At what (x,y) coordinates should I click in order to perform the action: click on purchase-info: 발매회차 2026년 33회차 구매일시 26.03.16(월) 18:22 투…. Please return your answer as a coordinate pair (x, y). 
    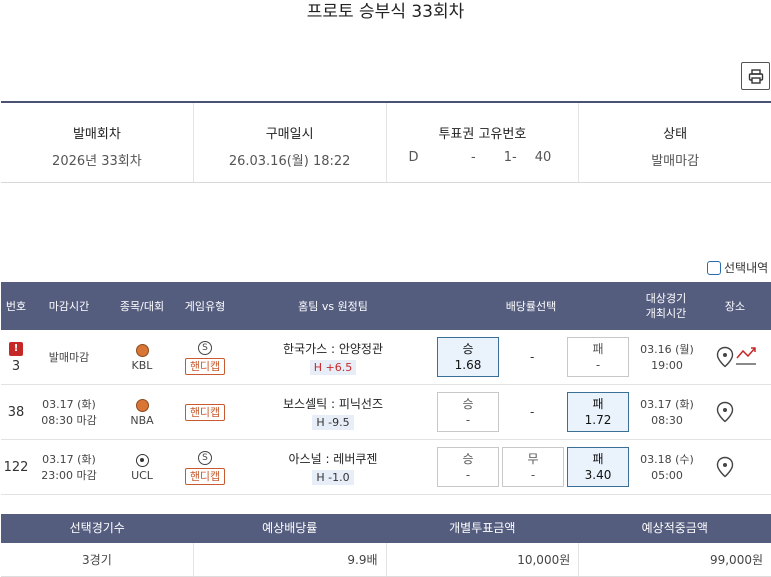
    Looking at the image, I should click on (386, 142).